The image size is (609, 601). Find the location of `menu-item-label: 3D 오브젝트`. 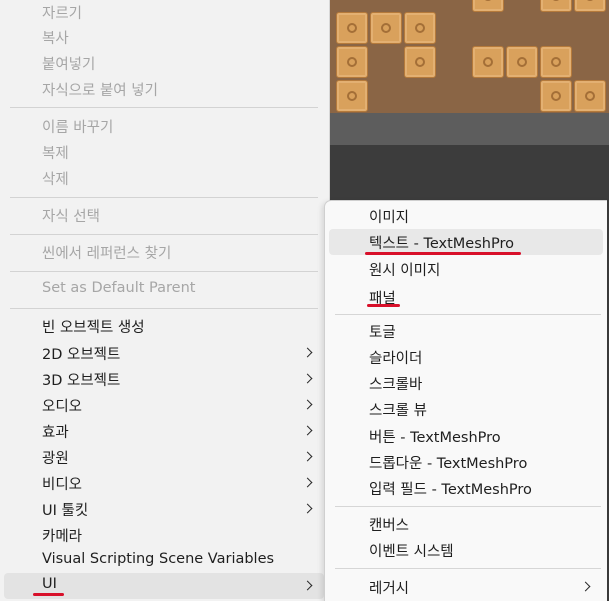

menu-item-label: 3D 오브젝트 is located at coordinates (81, 381).